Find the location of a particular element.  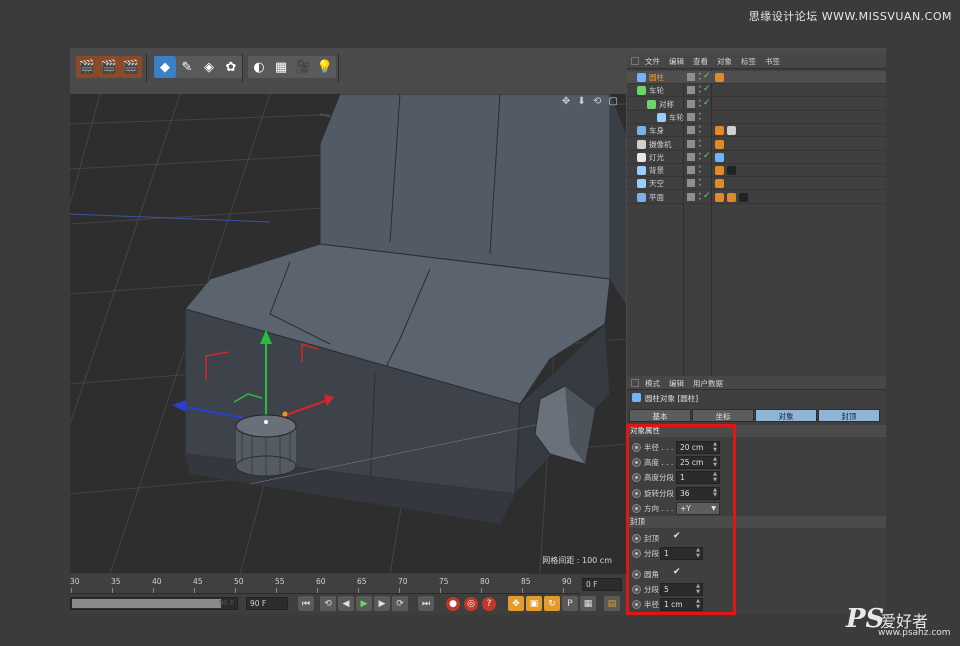

viewport-navigation-icons: ✥ ⬇ ⟲ ▢ is located at coordinates (591, 101).